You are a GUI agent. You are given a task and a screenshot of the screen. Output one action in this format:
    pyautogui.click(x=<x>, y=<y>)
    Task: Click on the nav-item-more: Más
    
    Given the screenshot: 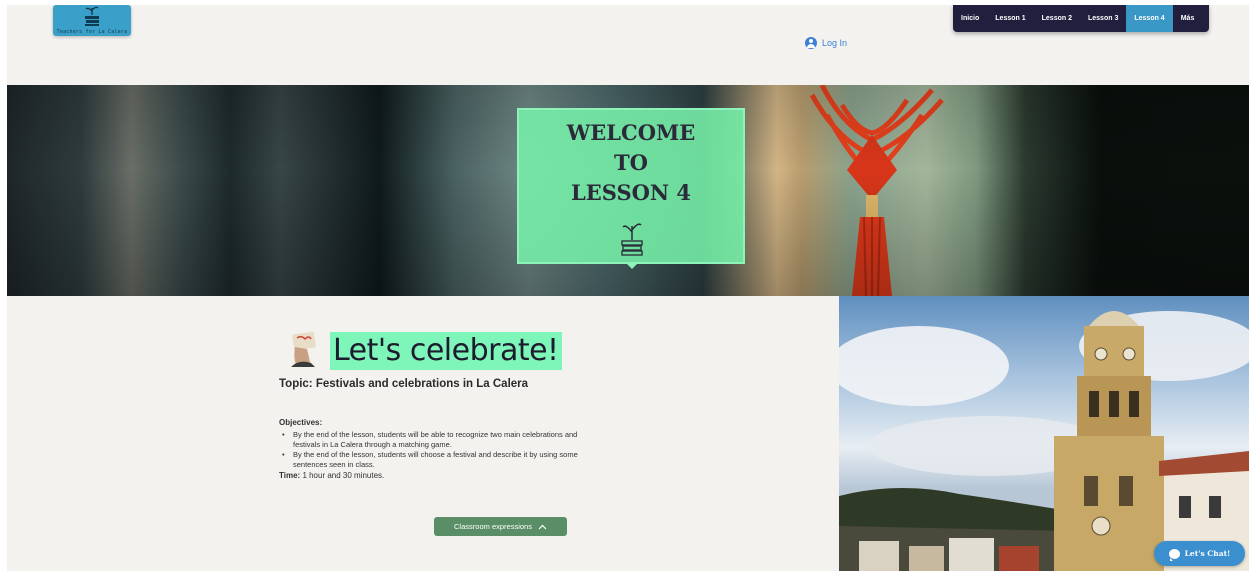 What is the action you would take?
    pyautogui.click(x=1188, y=18)
    